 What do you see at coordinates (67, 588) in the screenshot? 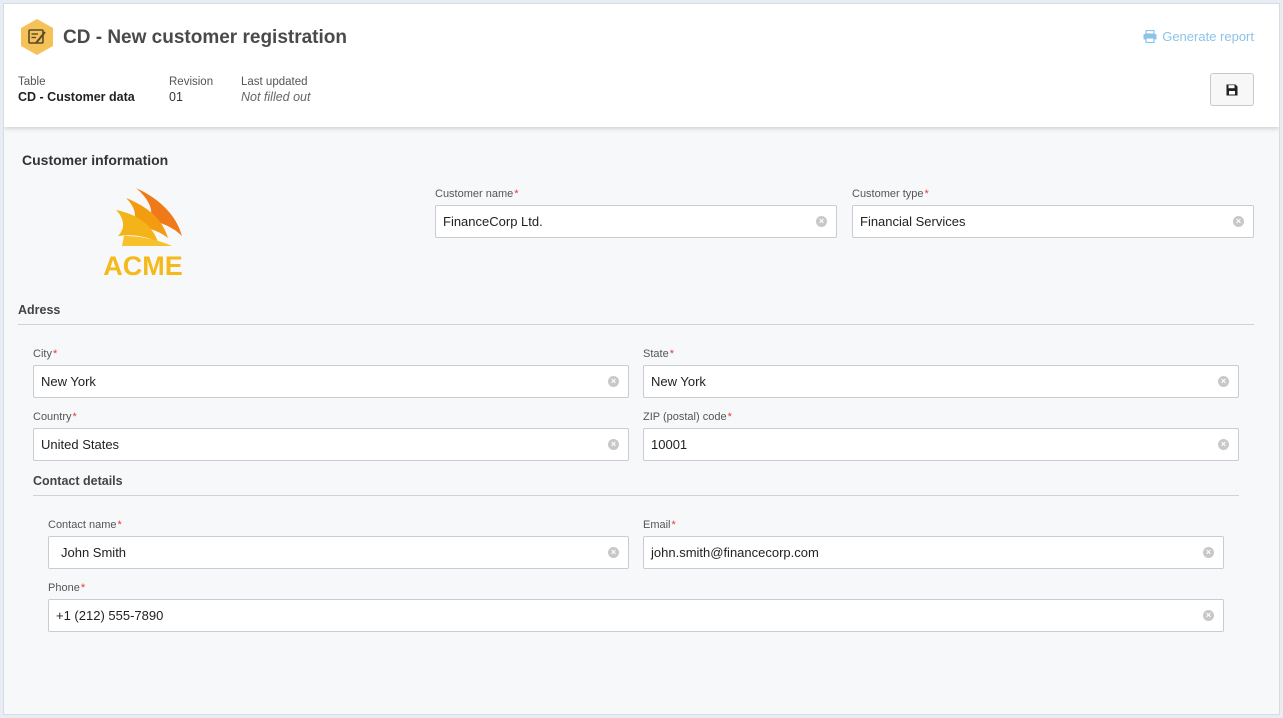
I see `phone-label: Phone*` at bounding box center [67, 588].